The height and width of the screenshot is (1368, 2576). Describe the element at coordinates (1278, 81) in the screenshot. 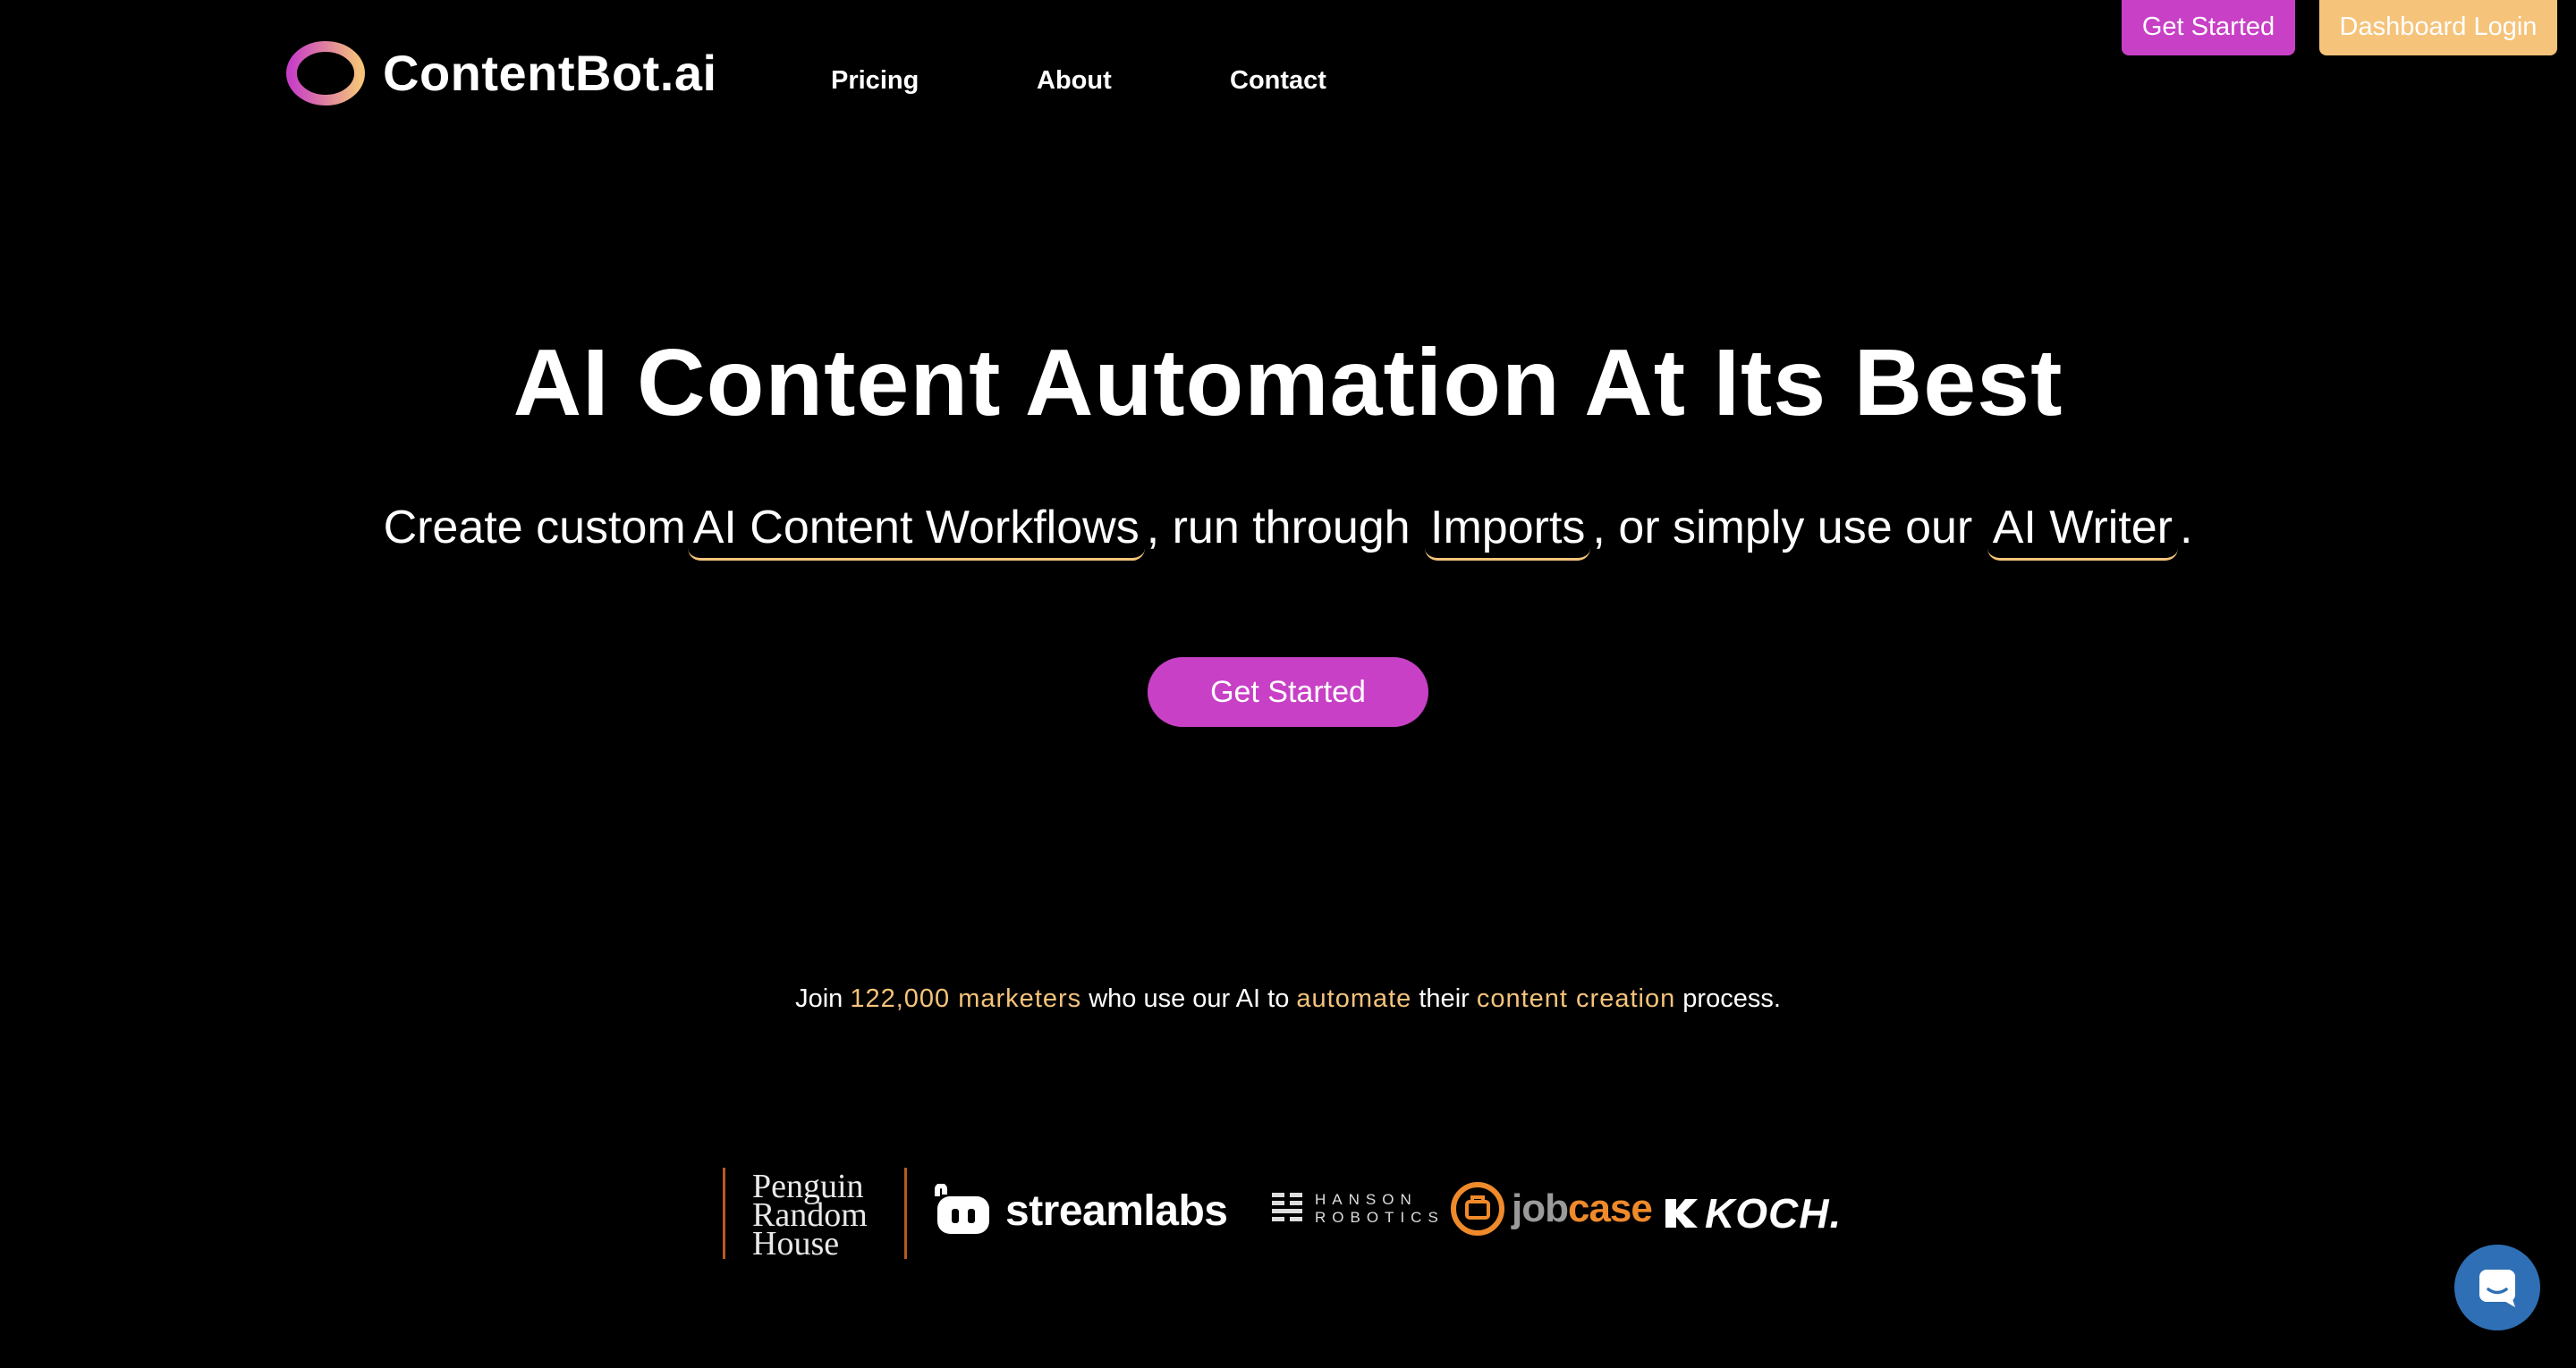

I see `nav-contact-link: Contact` at that location.